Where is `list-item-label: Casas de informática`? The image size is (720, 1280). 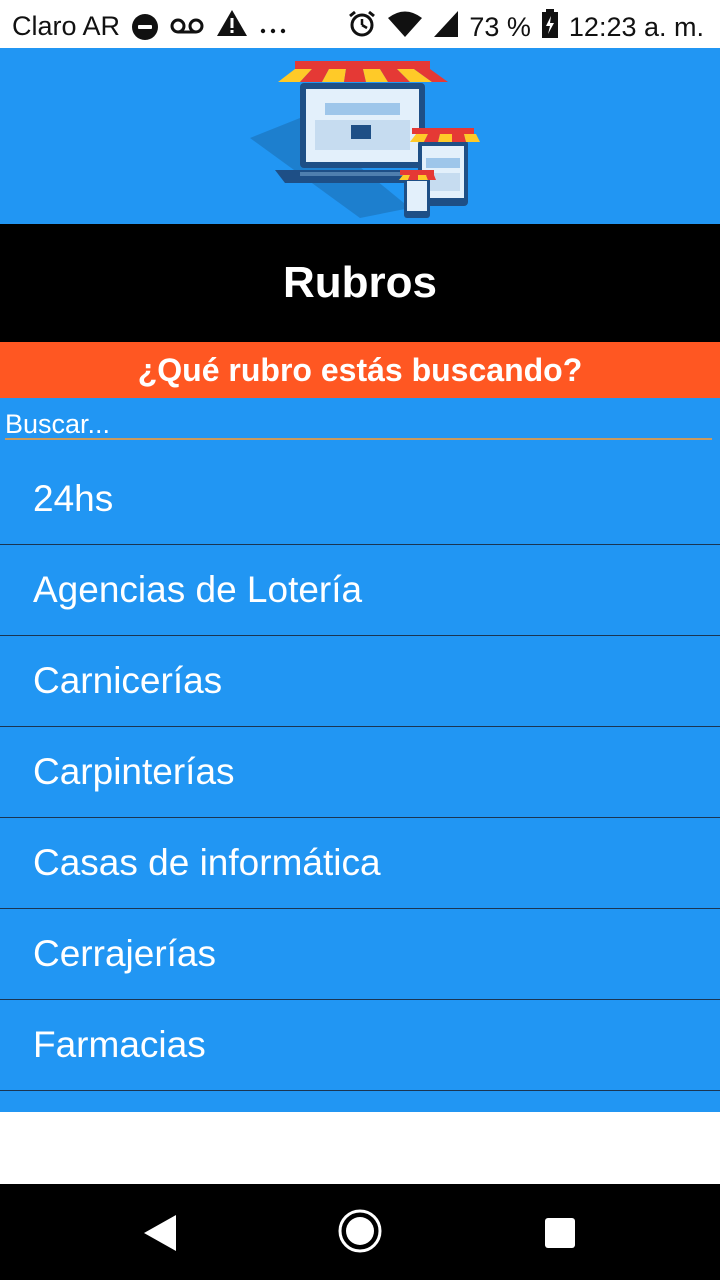
list-item-label: Casas de informática is located at coordinates (207, 862).